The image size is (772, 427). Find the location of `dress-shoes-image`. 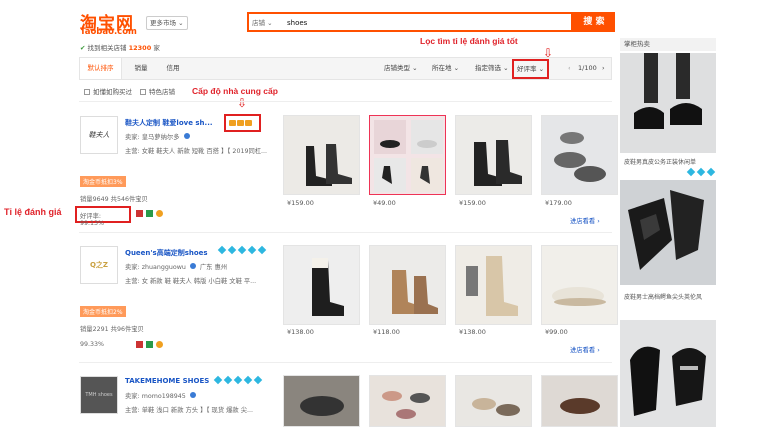

dress-shoes-image is located at coordinates (668, 103).